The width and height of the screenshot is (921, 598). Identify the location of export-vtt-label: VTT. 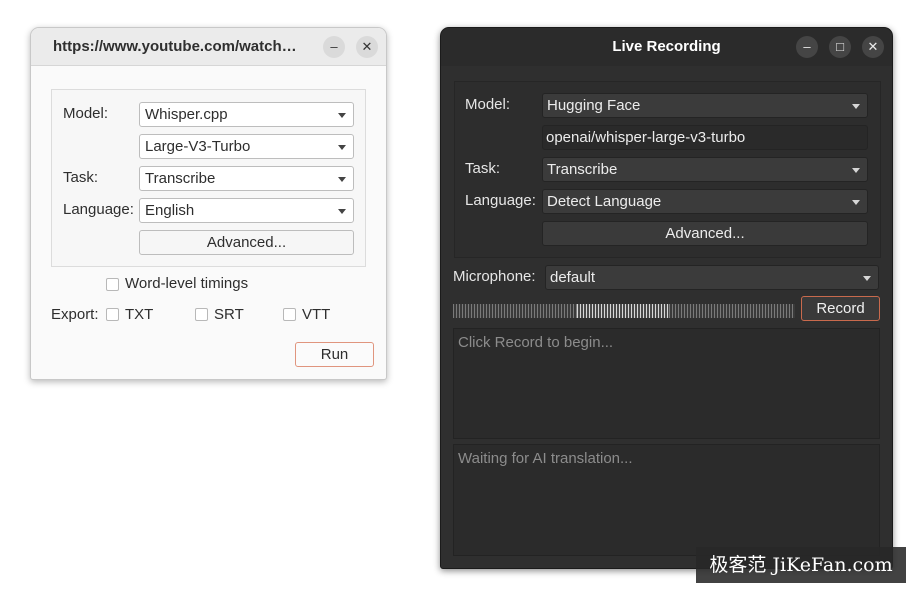
(316, 314).